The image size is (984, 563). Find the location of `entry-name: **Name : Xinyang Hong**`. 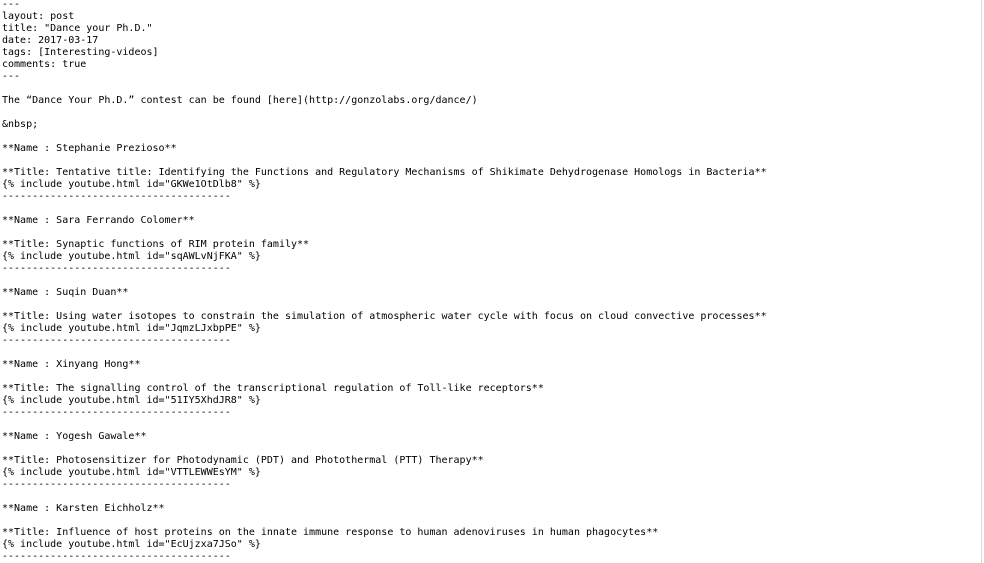

entry-name: **Name : Xinyang Hong** is located at coordinates (71, 364).